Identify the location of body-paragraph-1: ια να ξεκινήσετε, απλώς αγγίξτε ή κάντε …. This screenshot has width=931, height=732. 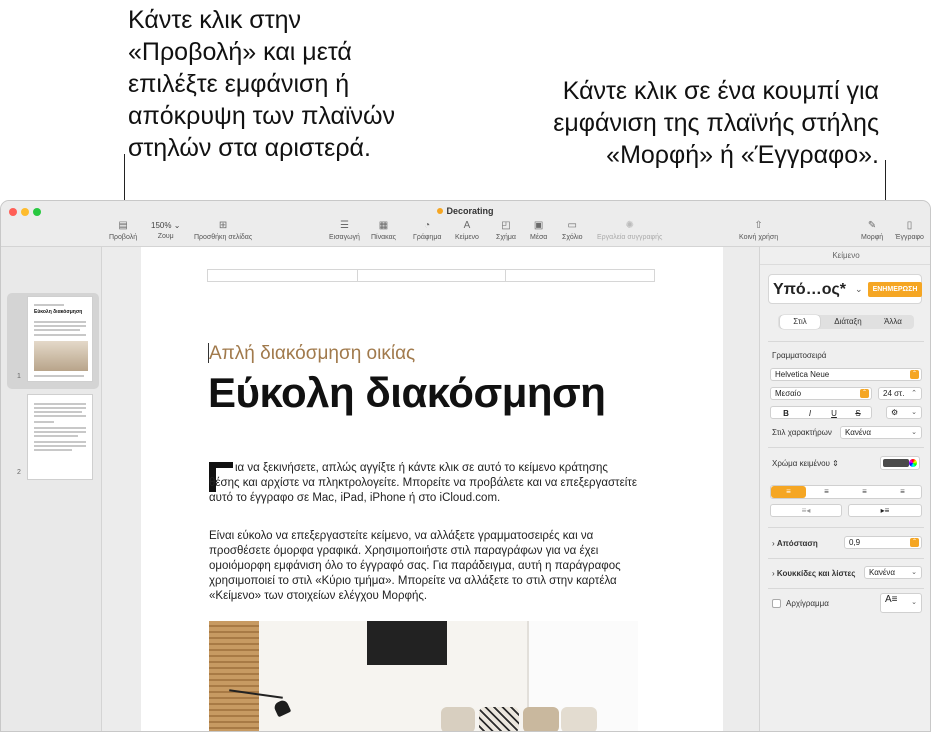
(424, 483).